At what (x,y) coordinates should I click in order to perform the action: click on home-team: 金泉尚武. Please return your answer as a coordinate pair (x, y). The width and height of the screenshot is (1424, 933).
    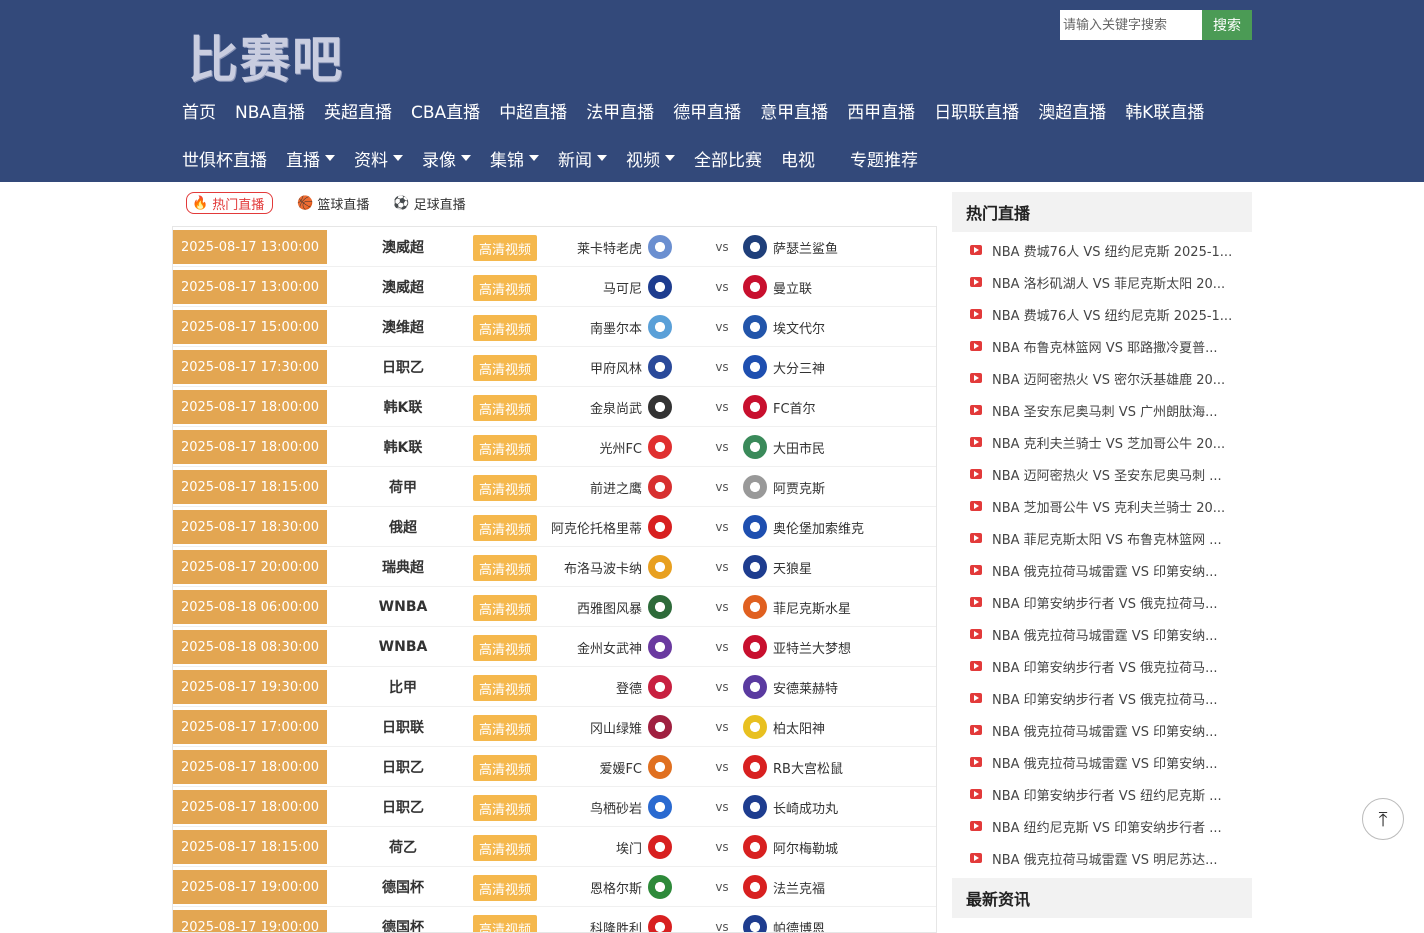
    Looking at the image, I should click on (631, 407).